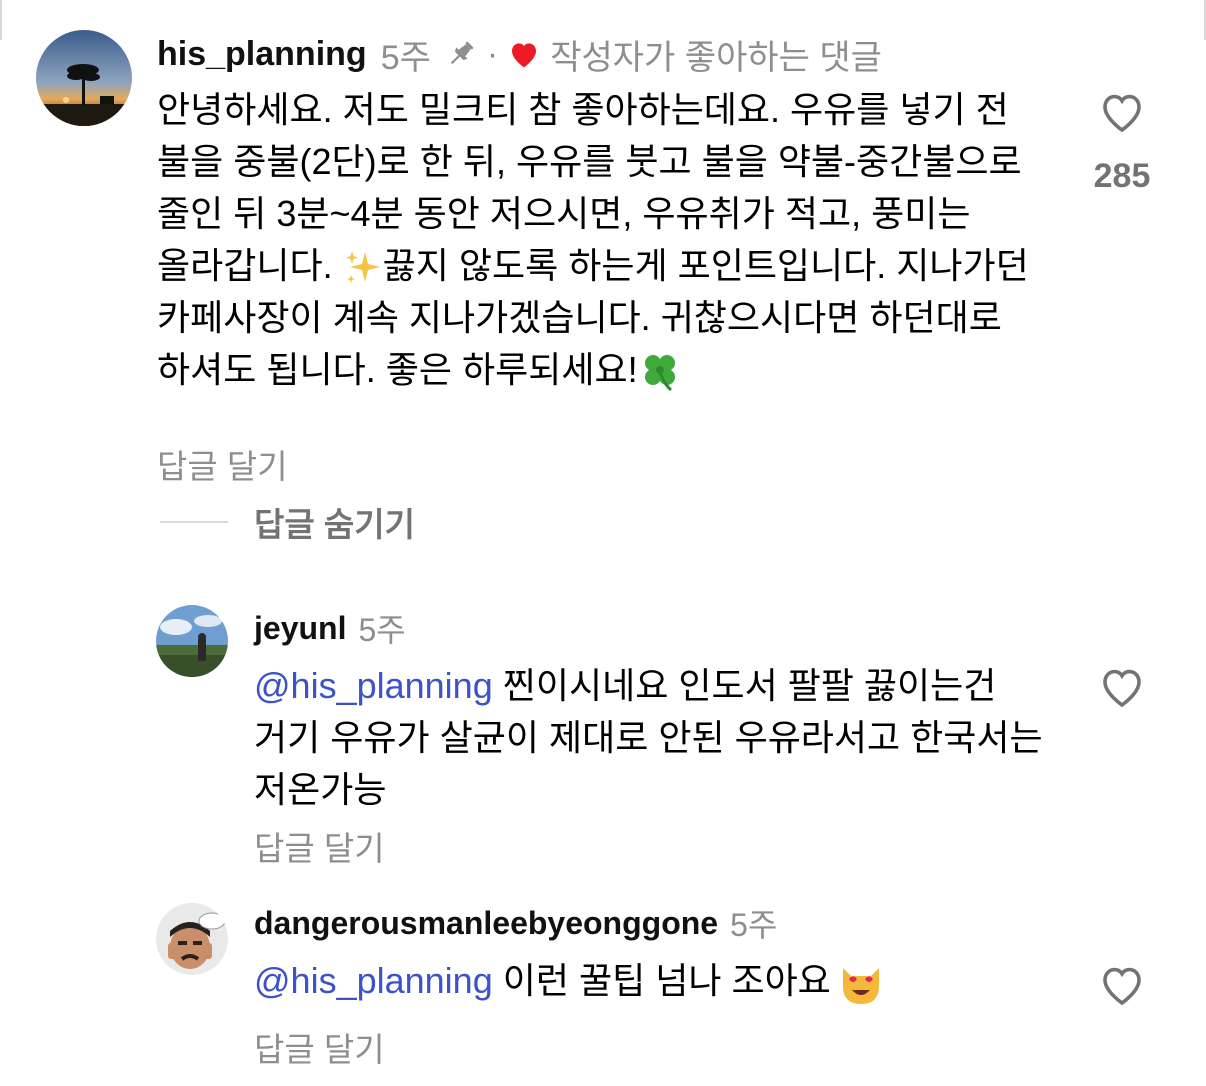 The image size is (1206, 1086). Describe the element at coordinates (524, 54) in the screenshot. I see `creator-liked-heart-icon` at that location.